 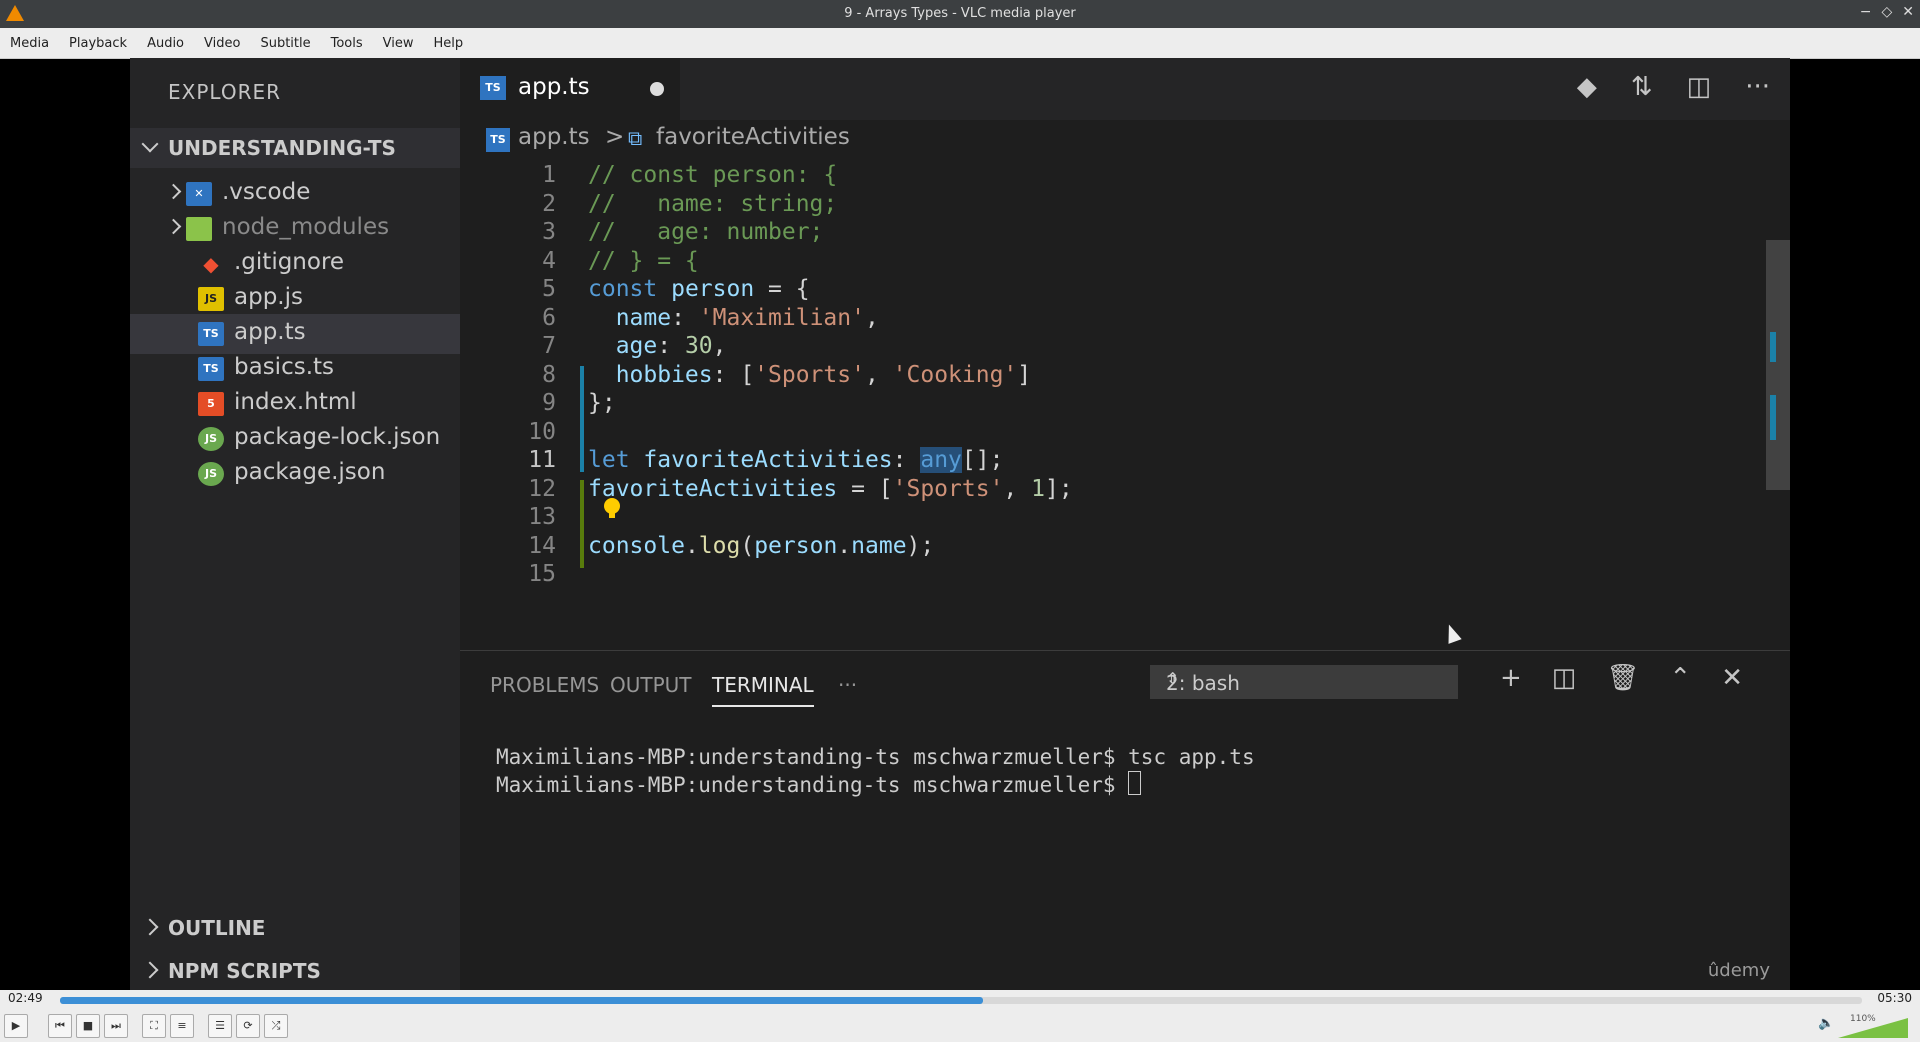 What do you see at coordinates (1452, 633) in the screenshot?
I see `mouse-pointer-icon` at bounding box center [1452, 633].